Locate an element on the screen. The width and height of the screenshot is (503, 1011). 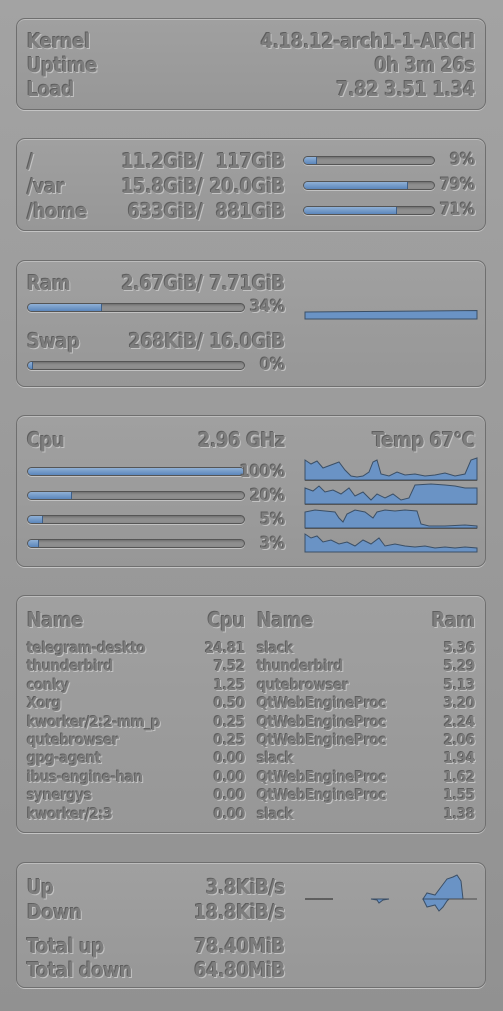
ram-process-value-header: Ram is located at coordinates (453, 620).